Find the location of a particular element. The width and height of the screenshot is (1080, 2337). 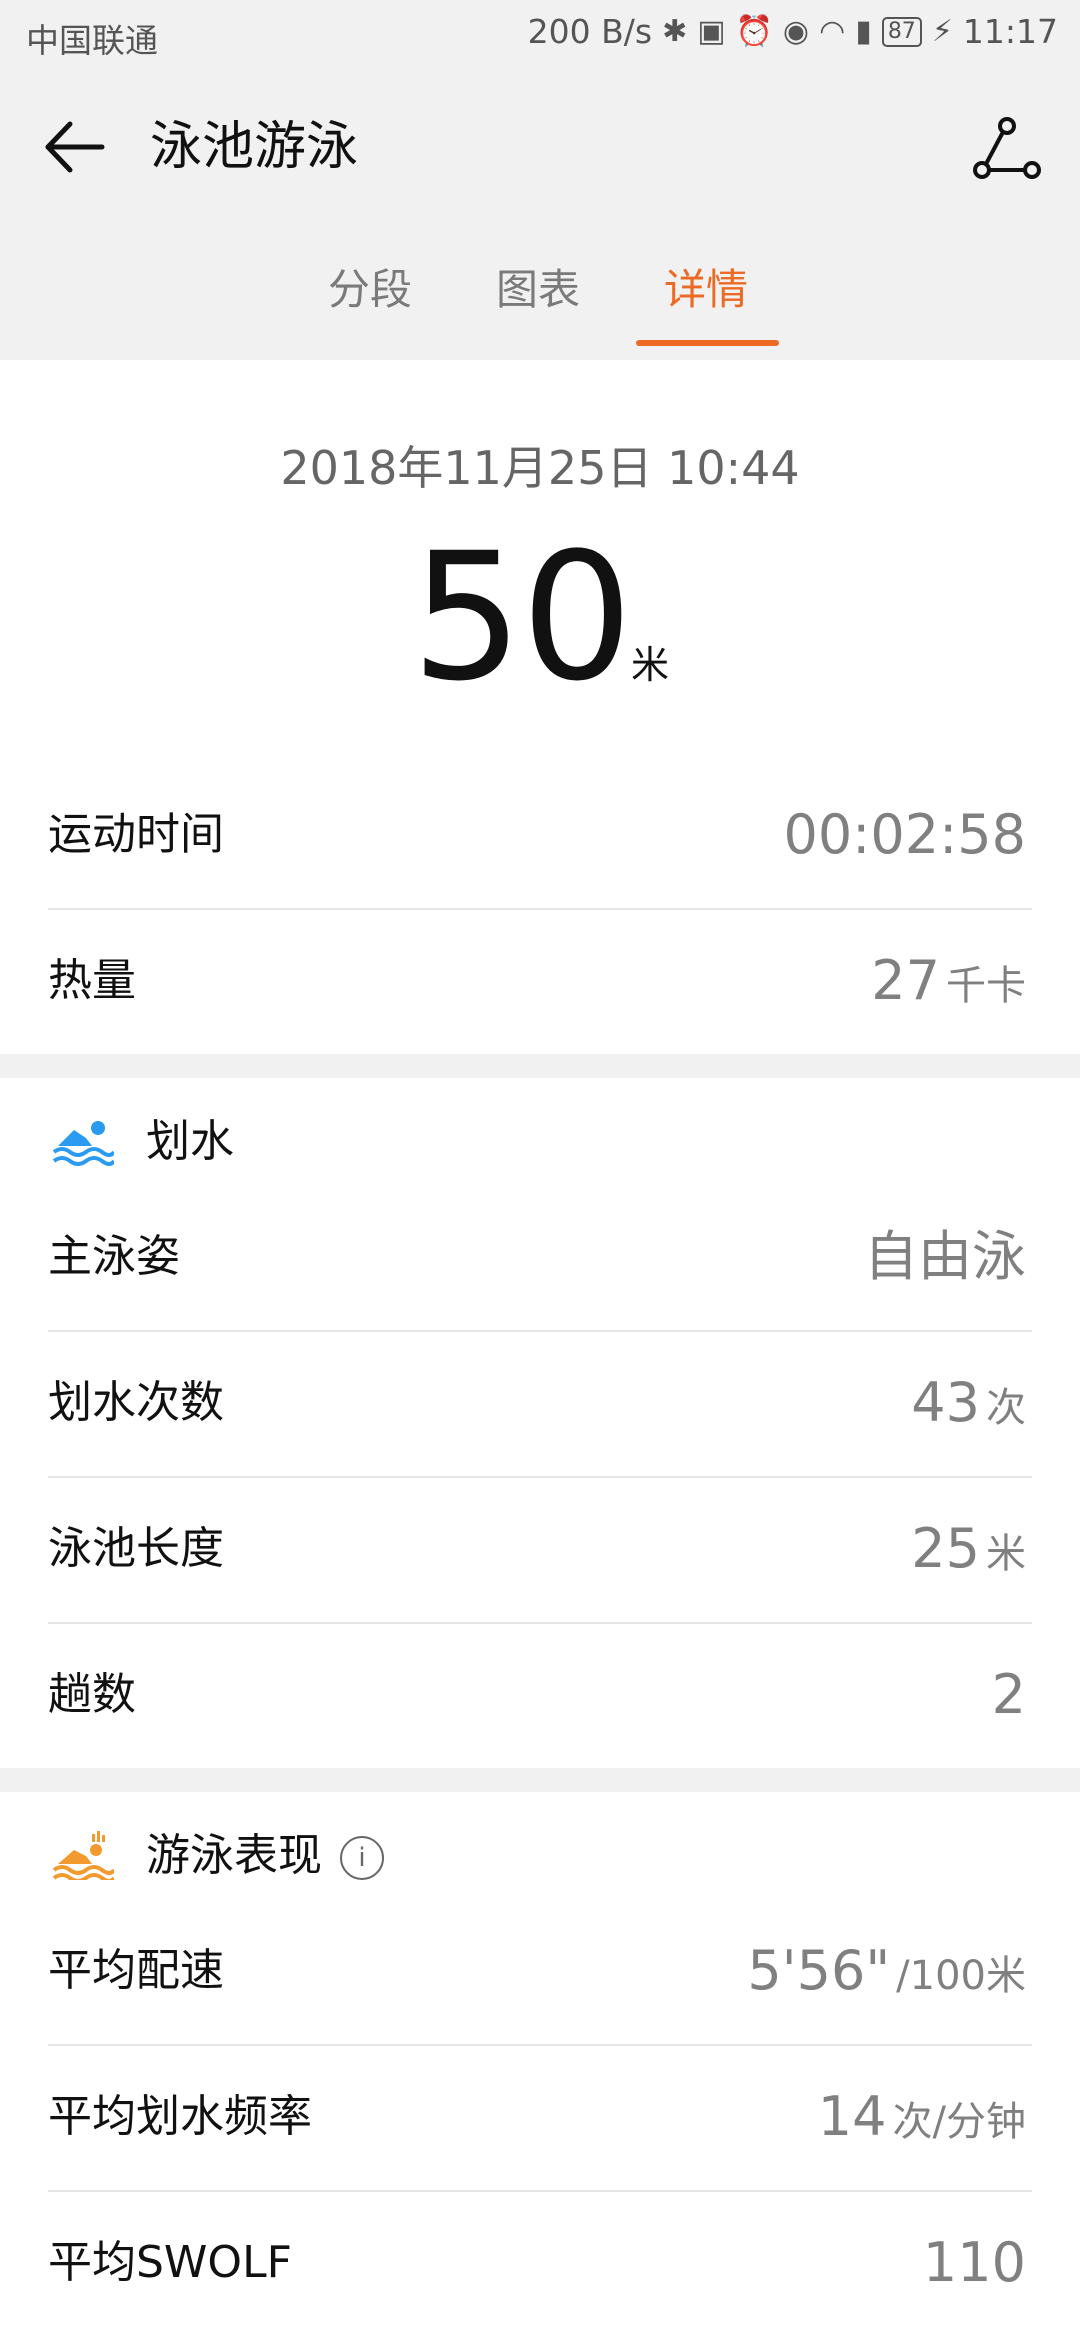

row-label: 热量 is located at coordinates (92, 980).